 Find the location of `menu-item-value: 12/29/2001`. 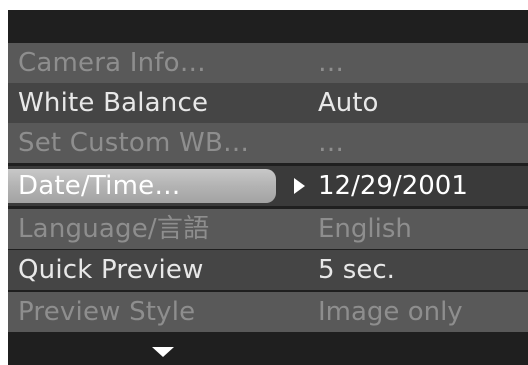

menu-item-value: 12/29/2001 is located at coordinates (393, 186).